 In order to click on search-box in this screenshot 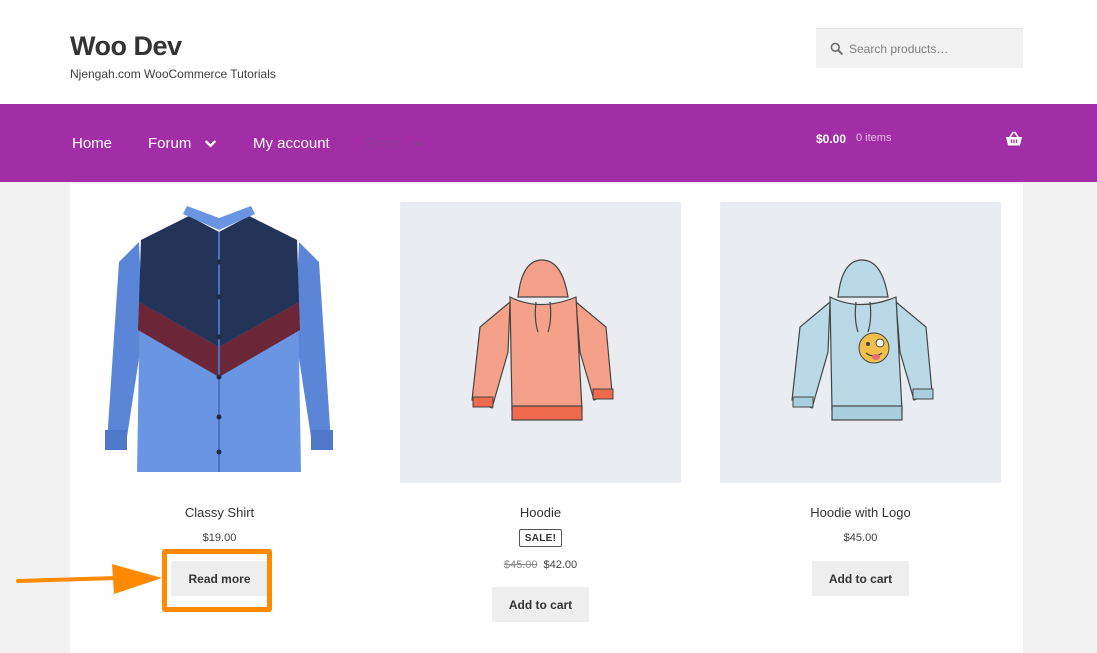, I will do `click(919, 48)`.